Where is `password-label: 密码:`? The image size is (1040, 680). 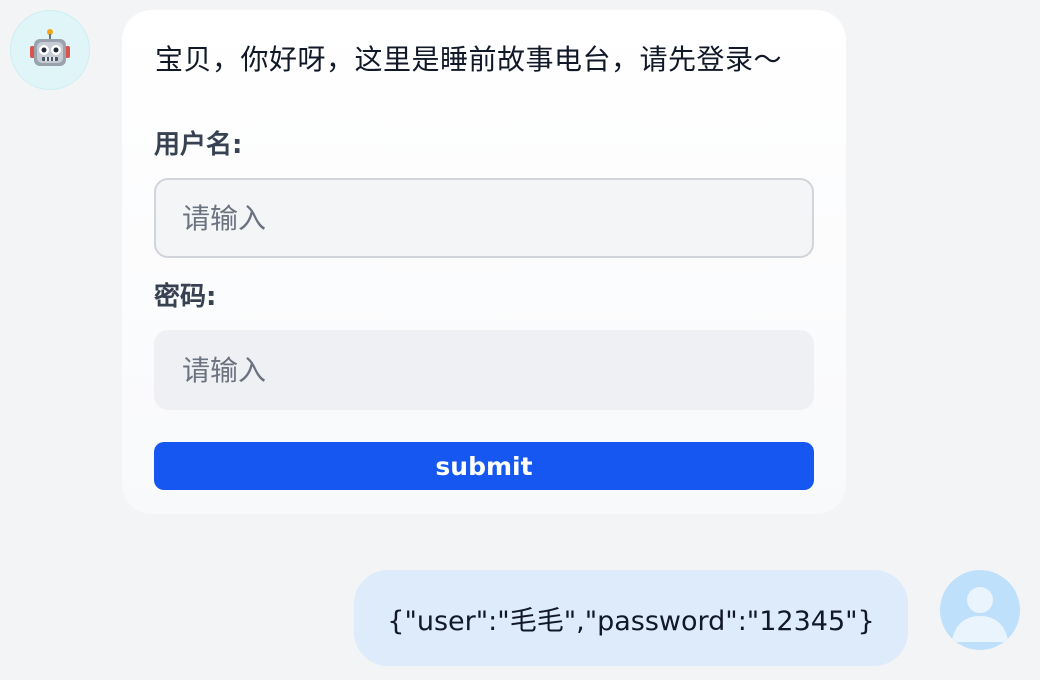
password-label: 密码: is located at coordinates (185, 297).